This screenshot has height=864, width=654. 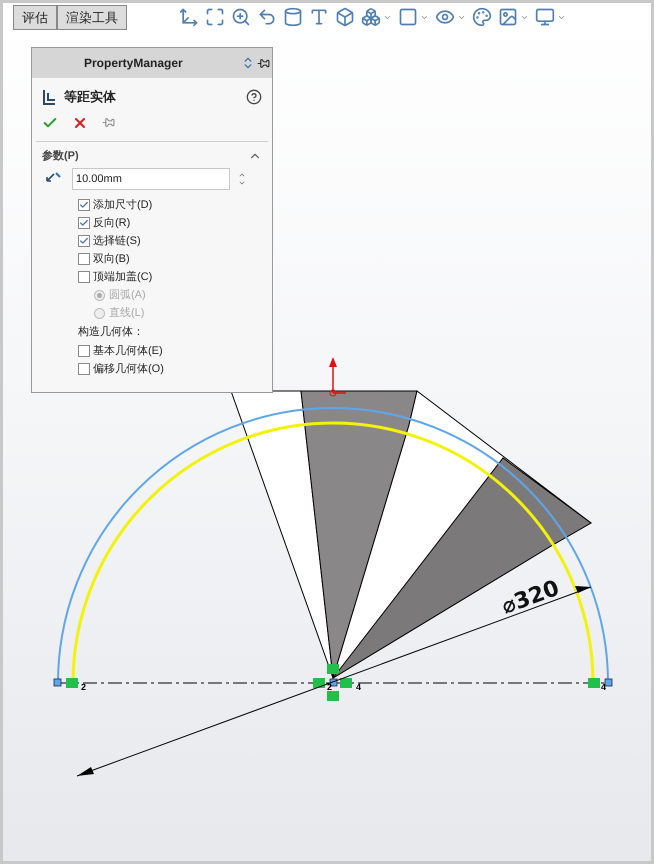 I want to click on origin-axis-icon, so click(x=337, y=376).